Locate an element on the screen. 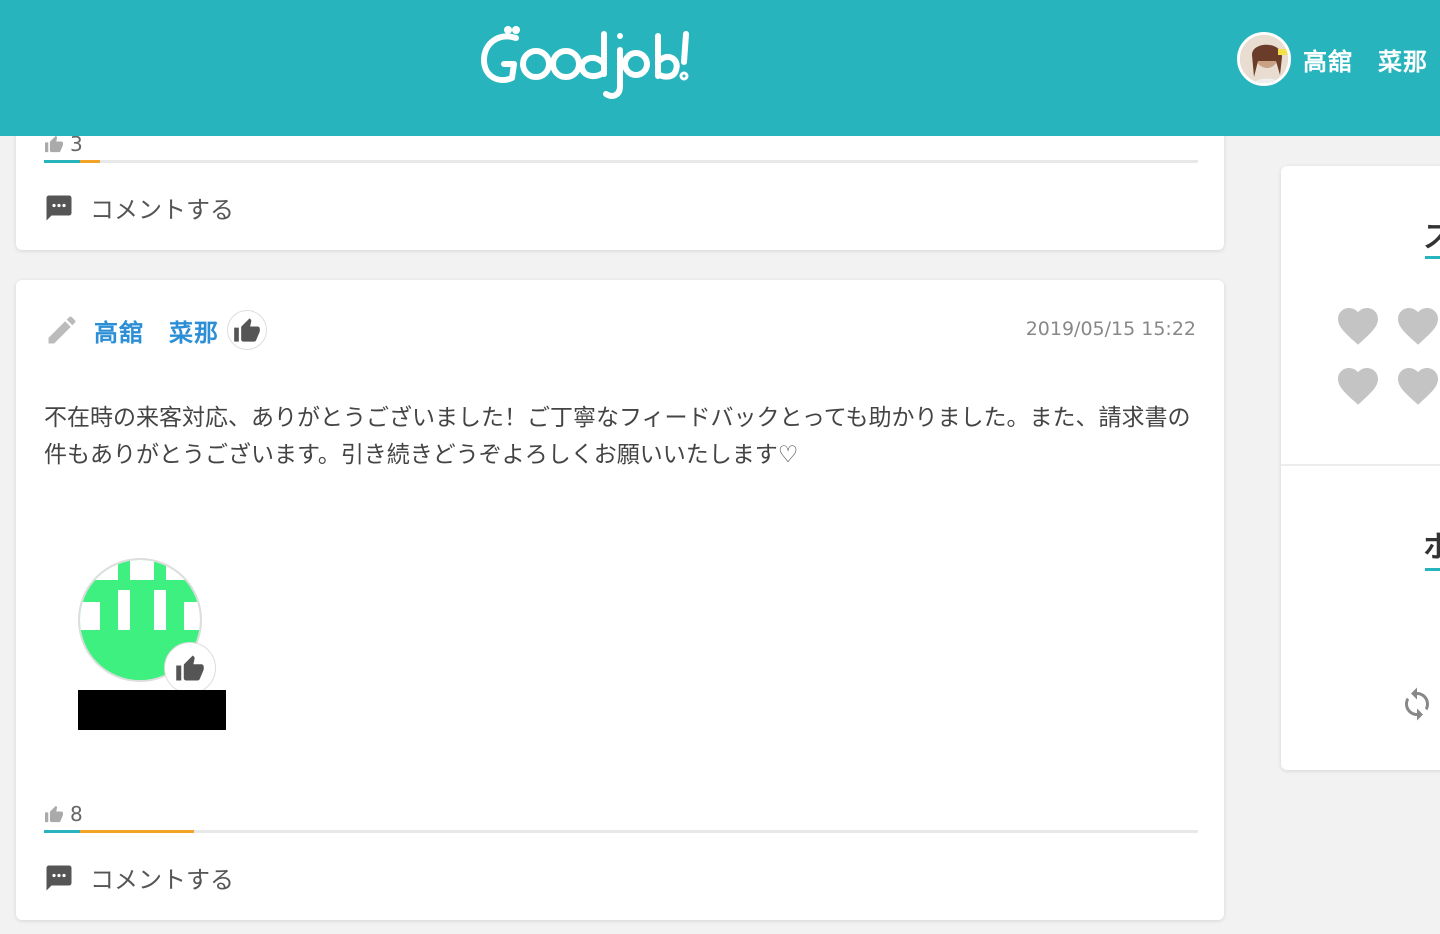 The image size is (1440, 934). post-header: 高舘 菜那 is located at coordinates (155, 330).